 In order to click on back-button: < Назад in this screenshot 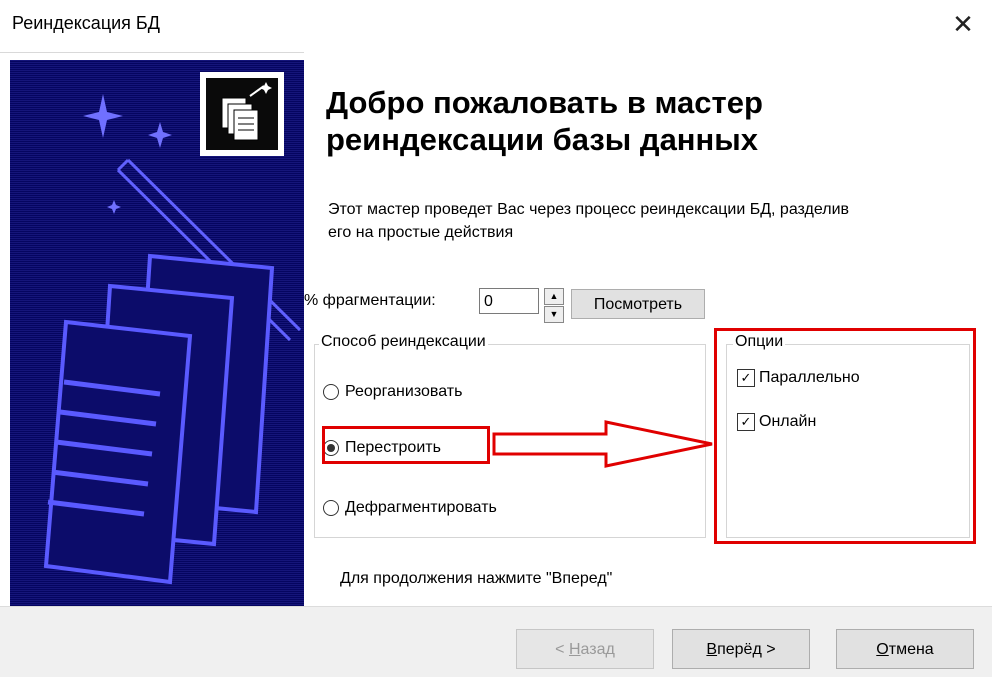, I will do `click(585, 649)`.